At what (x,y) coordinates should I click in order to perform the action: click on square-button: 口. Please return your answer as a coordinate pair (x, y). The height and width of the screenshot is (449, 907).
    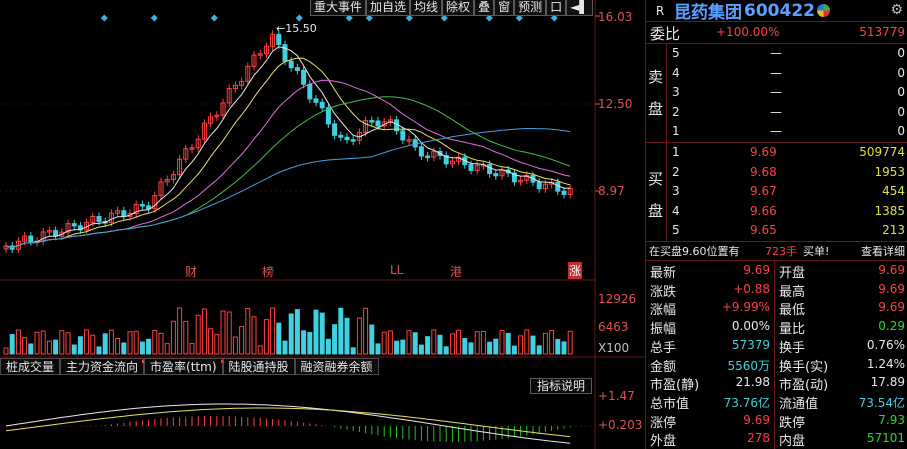
    Looking at the image, I should click on (556, 8).